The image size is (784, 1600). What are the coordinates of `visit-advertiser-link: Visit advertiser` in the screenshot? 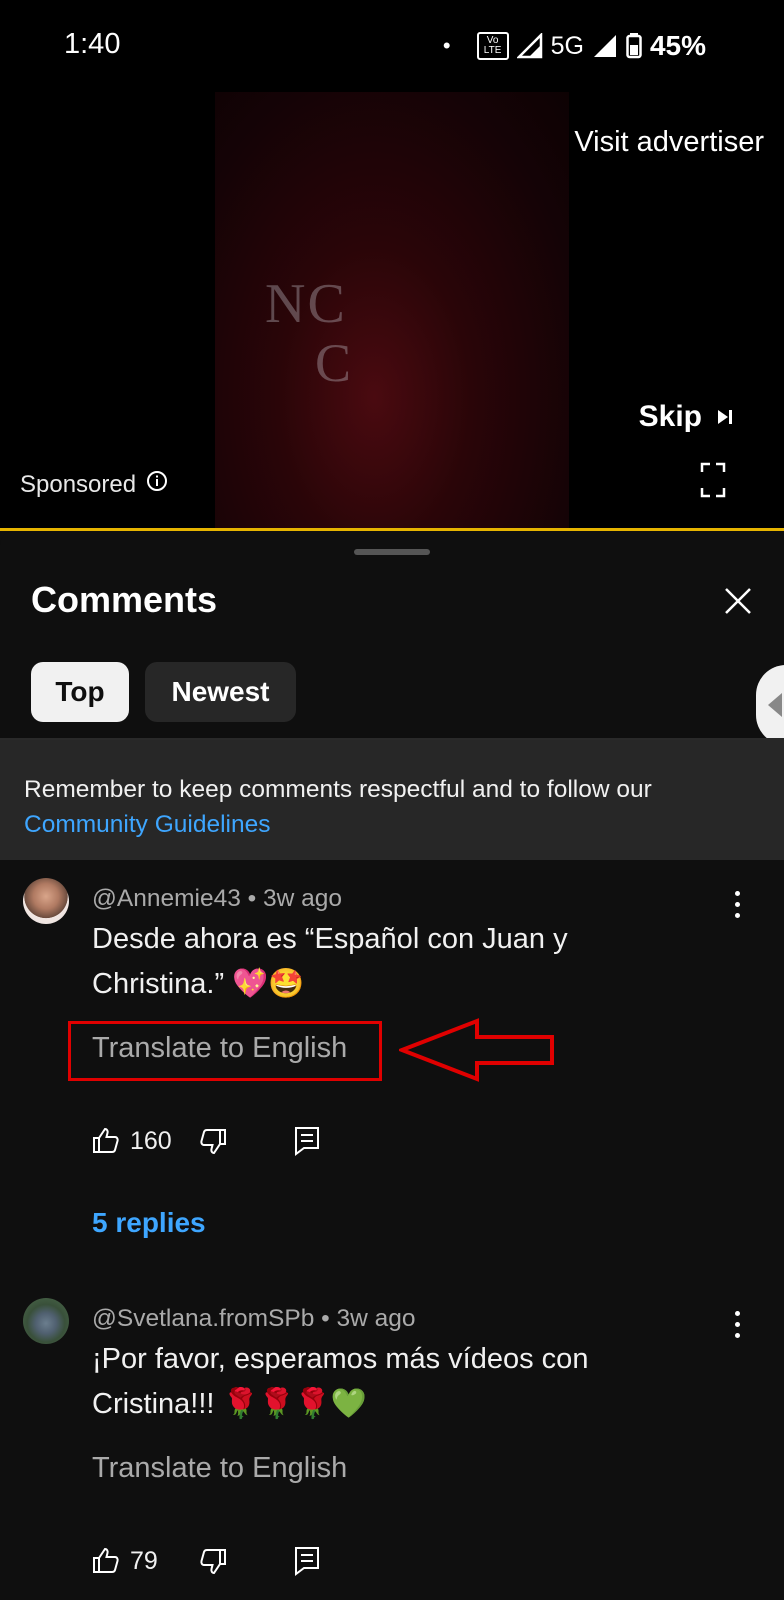 It's located at (669, 142).